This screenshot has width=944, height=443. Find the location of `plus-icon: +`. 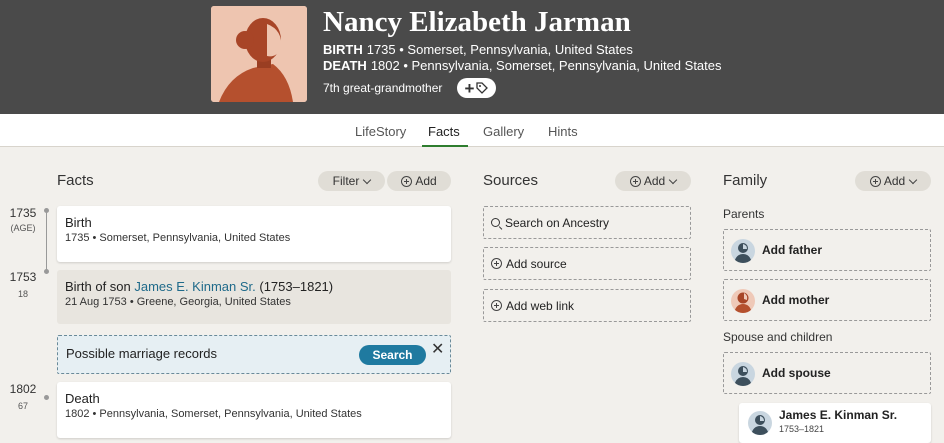

plus-icon: + is located at coordinates (469, 88).